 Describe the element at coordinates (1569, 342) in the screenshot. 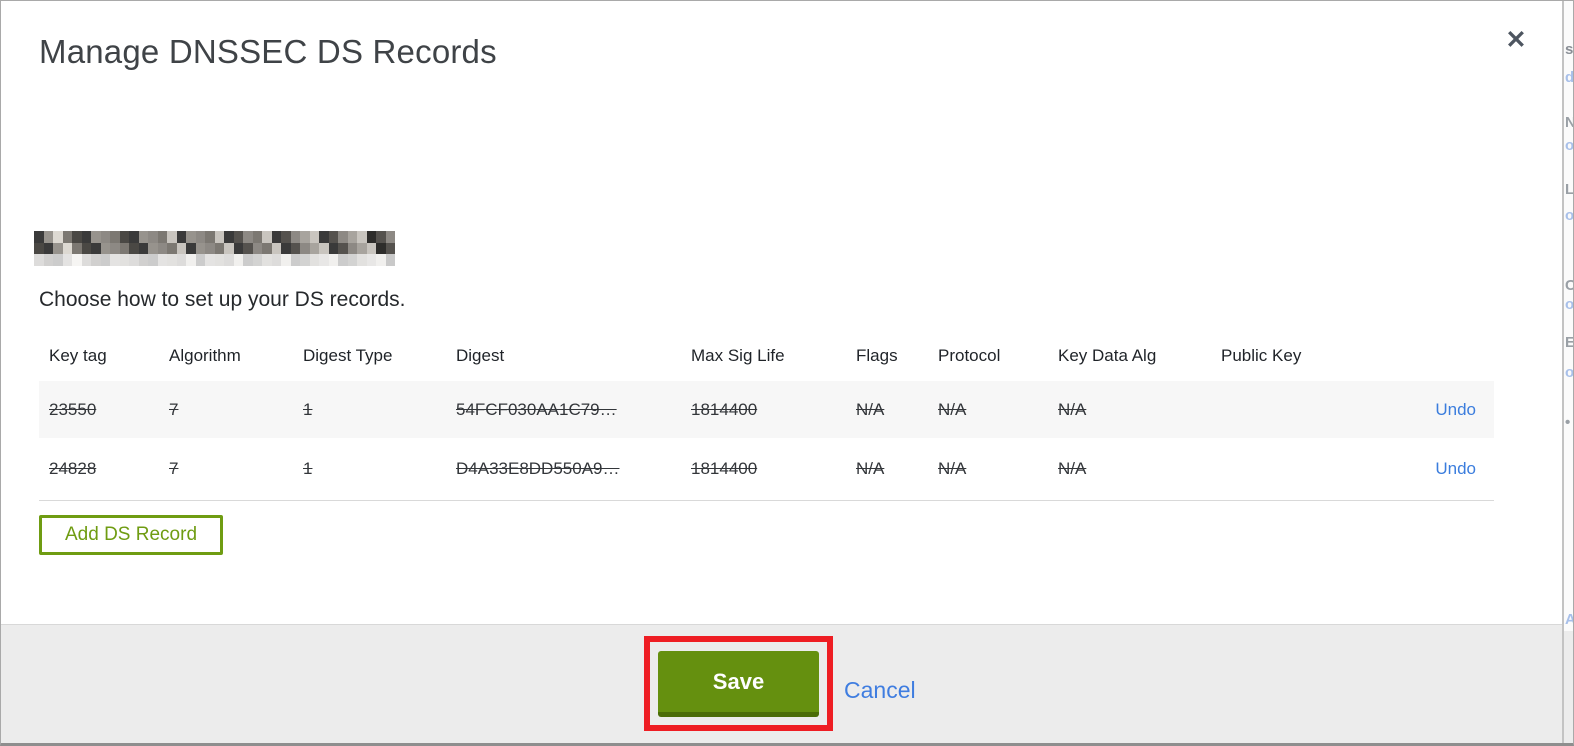

I see `clipped-text-fragment: E` at that location.